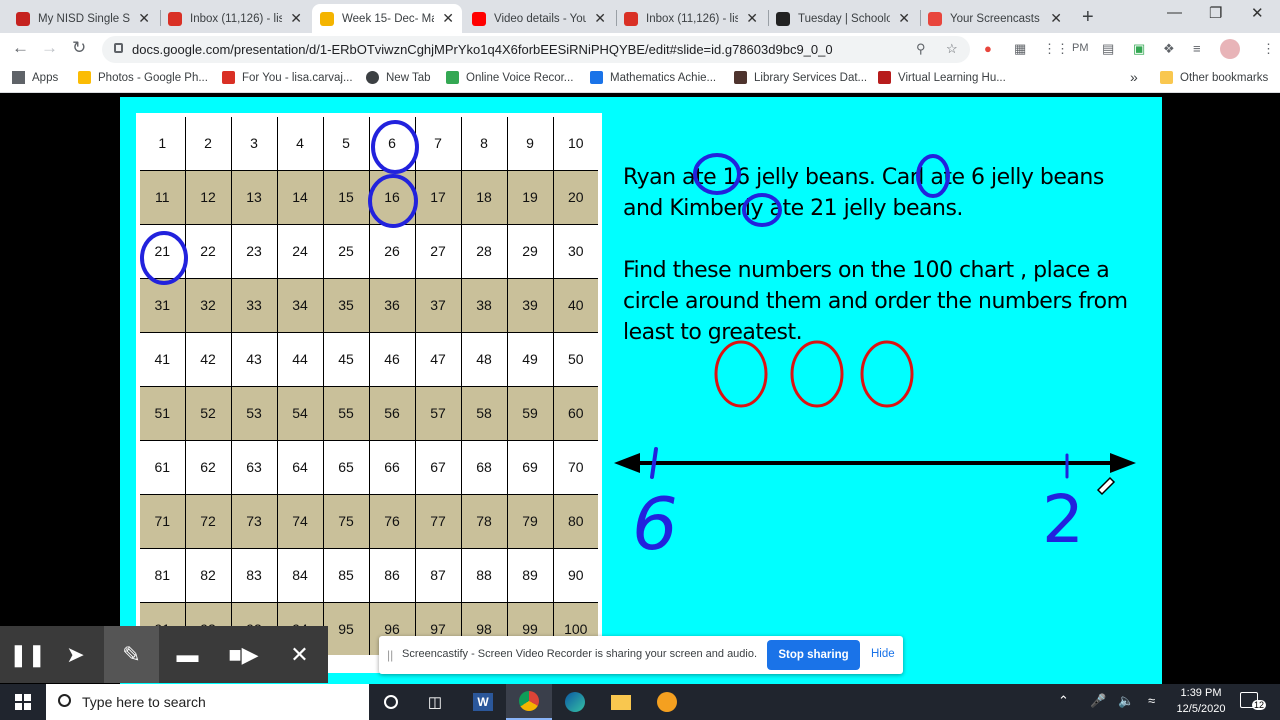  Describe the element at coordinates (45, 77) in the screenshot. I see `bookmark-label: Apps` at that location.